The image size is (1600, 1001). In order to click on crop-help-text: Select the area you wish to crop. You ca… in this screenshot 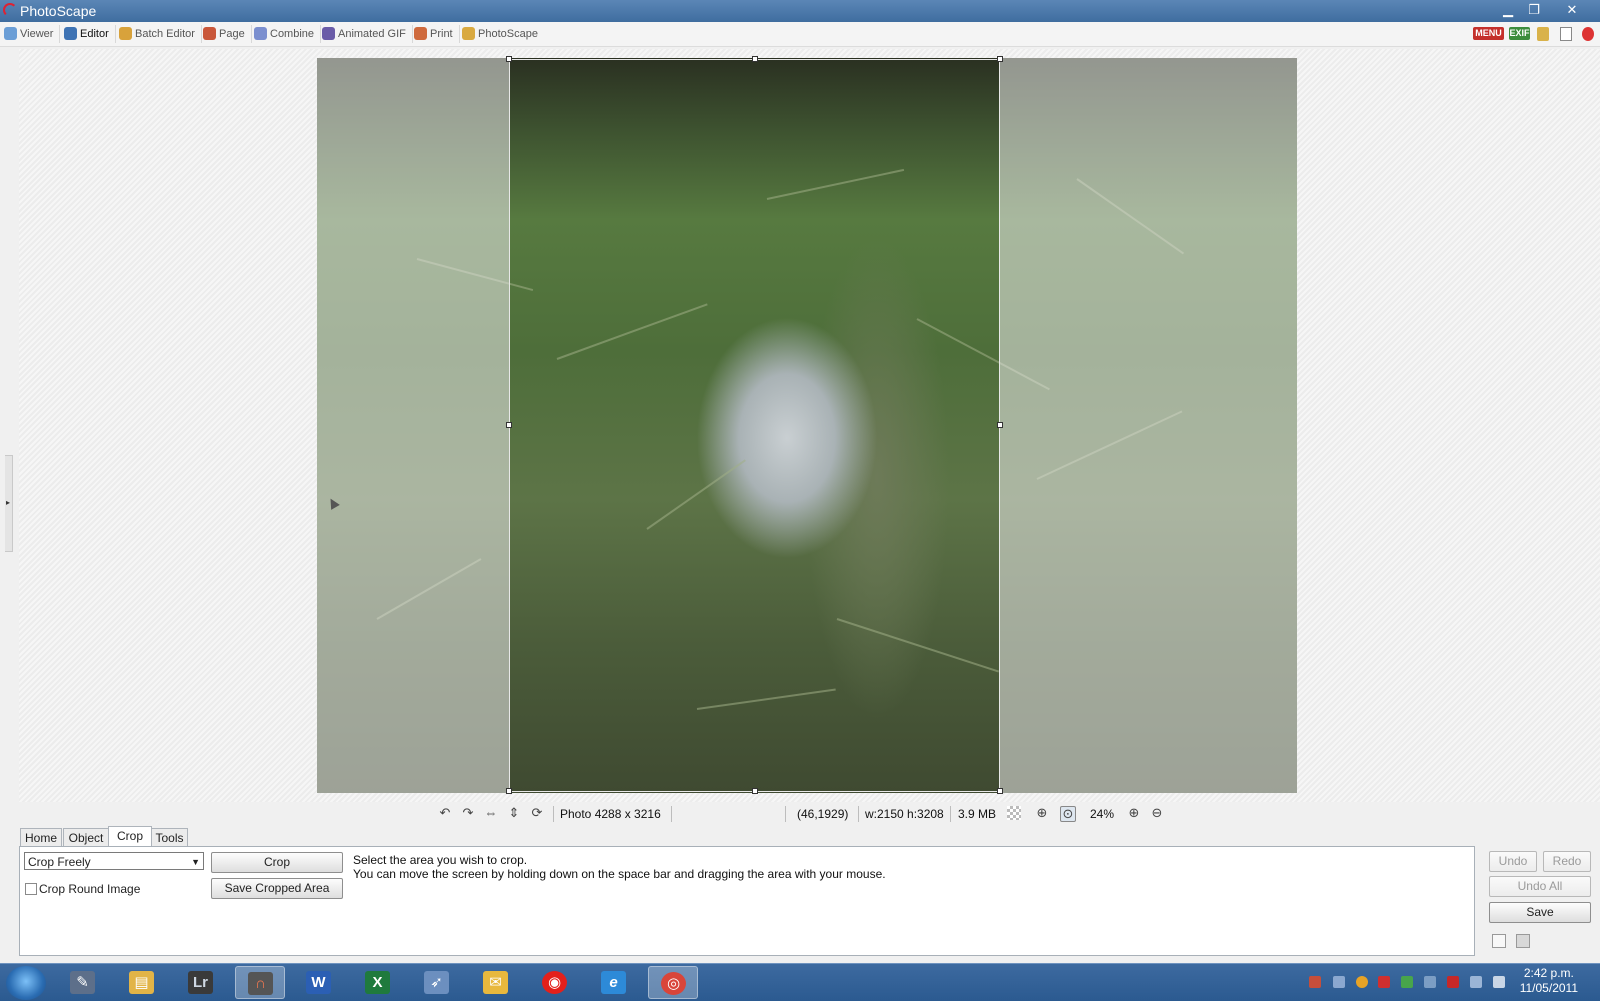, I will do `click(619, 867)`.